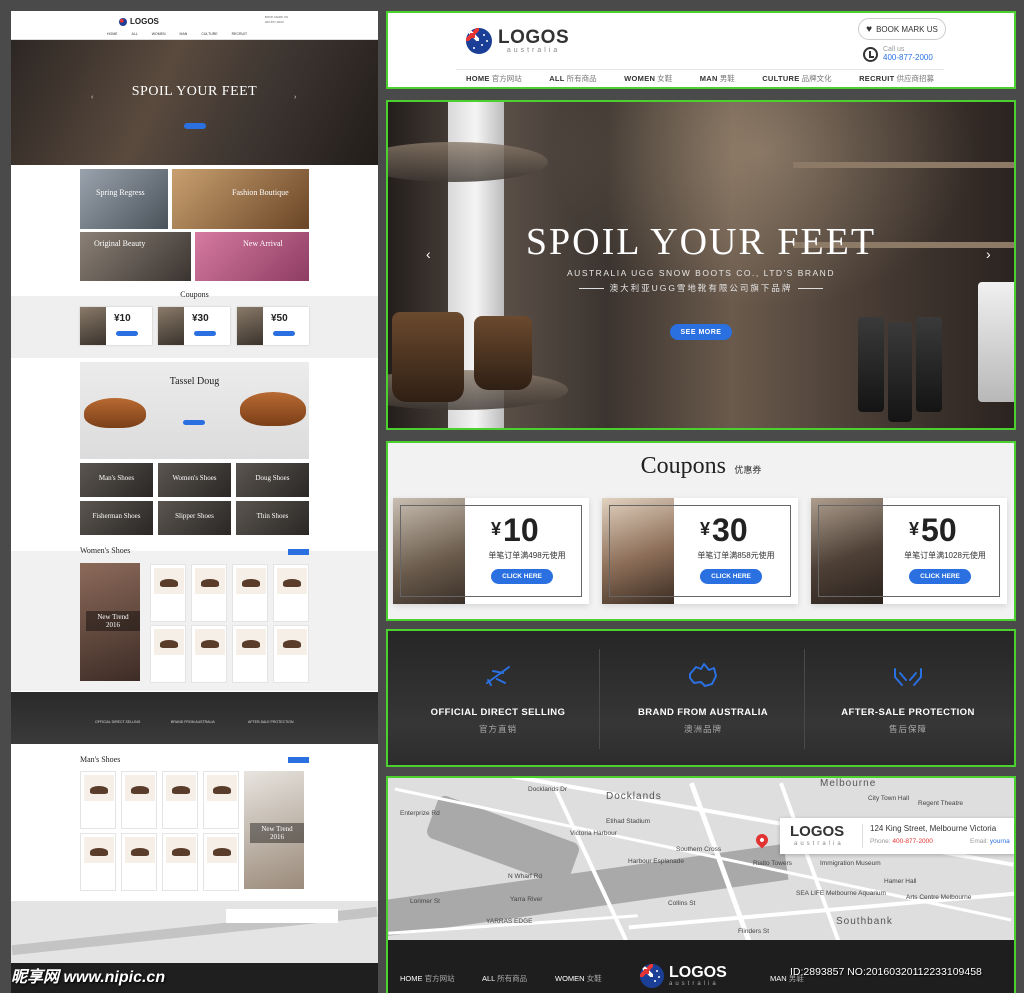 Image resolution: width=1024 pixels, height=993 pixels. Describe the element at coordinates (736, 555) in the screenshot. I see `coupon-condition: 单笔订单满858元使用` at that location.